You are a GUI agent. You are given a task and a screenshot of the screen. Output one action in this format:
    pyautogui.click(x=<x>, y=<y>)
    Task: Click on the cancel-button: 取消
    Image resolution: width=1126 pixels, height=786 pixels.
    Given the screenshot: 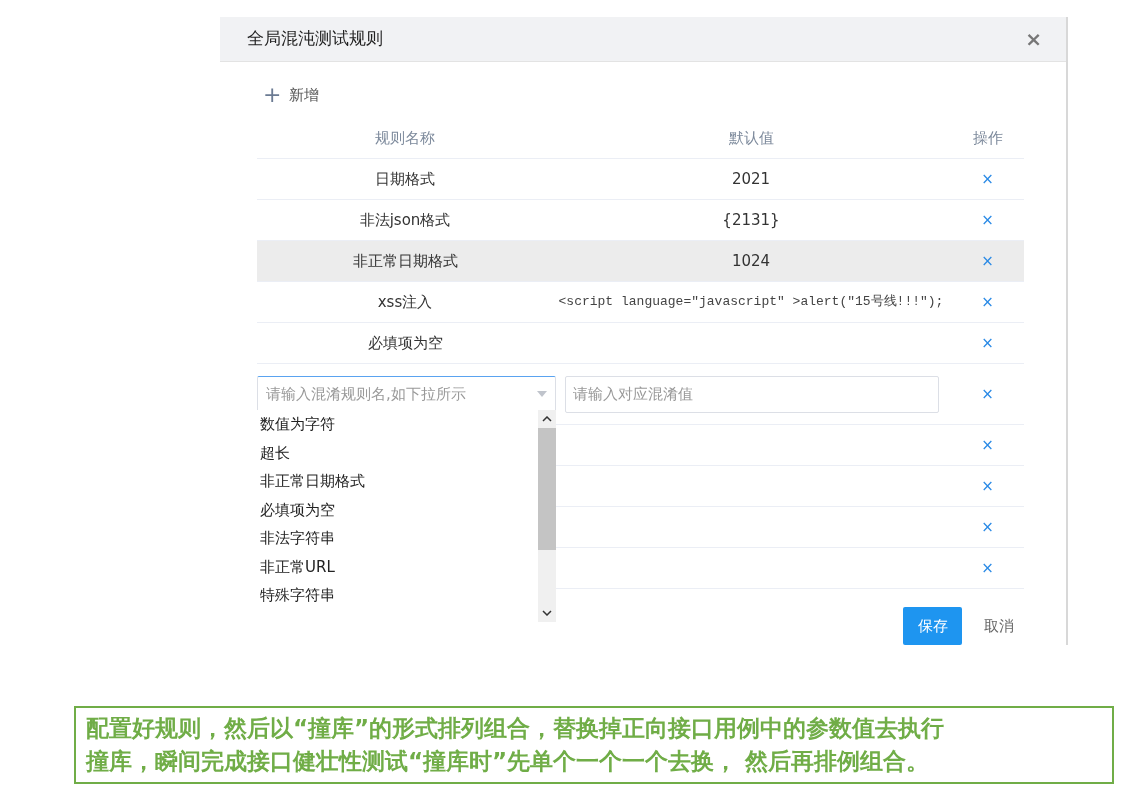 What is the action you would take?
    pyautogui.click(x=1004, y=626)
    